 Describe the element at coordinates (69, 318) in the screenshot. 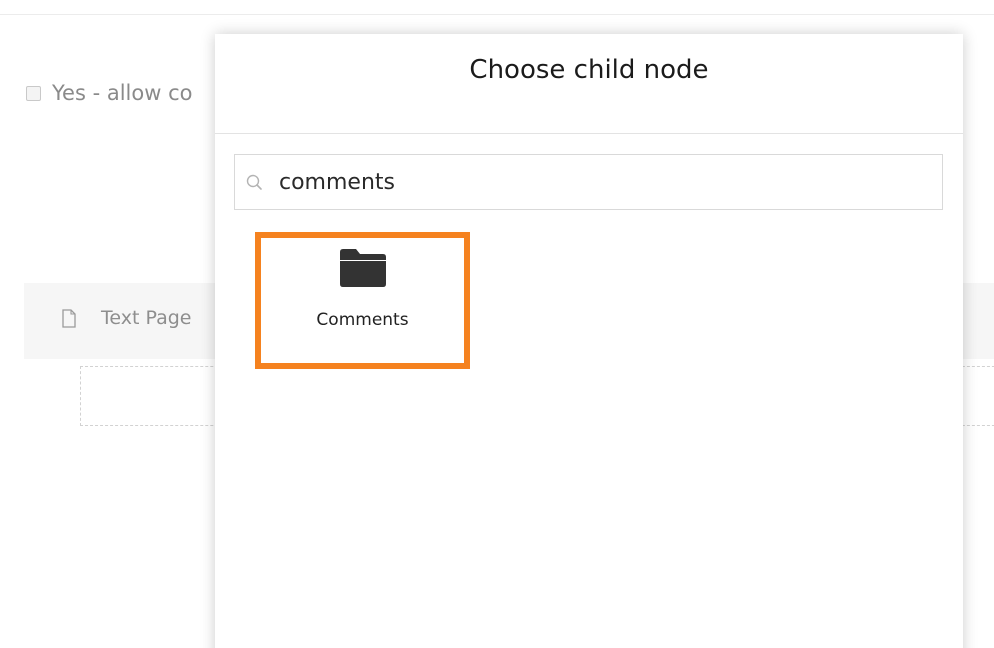

I see `document-icon` at that location.